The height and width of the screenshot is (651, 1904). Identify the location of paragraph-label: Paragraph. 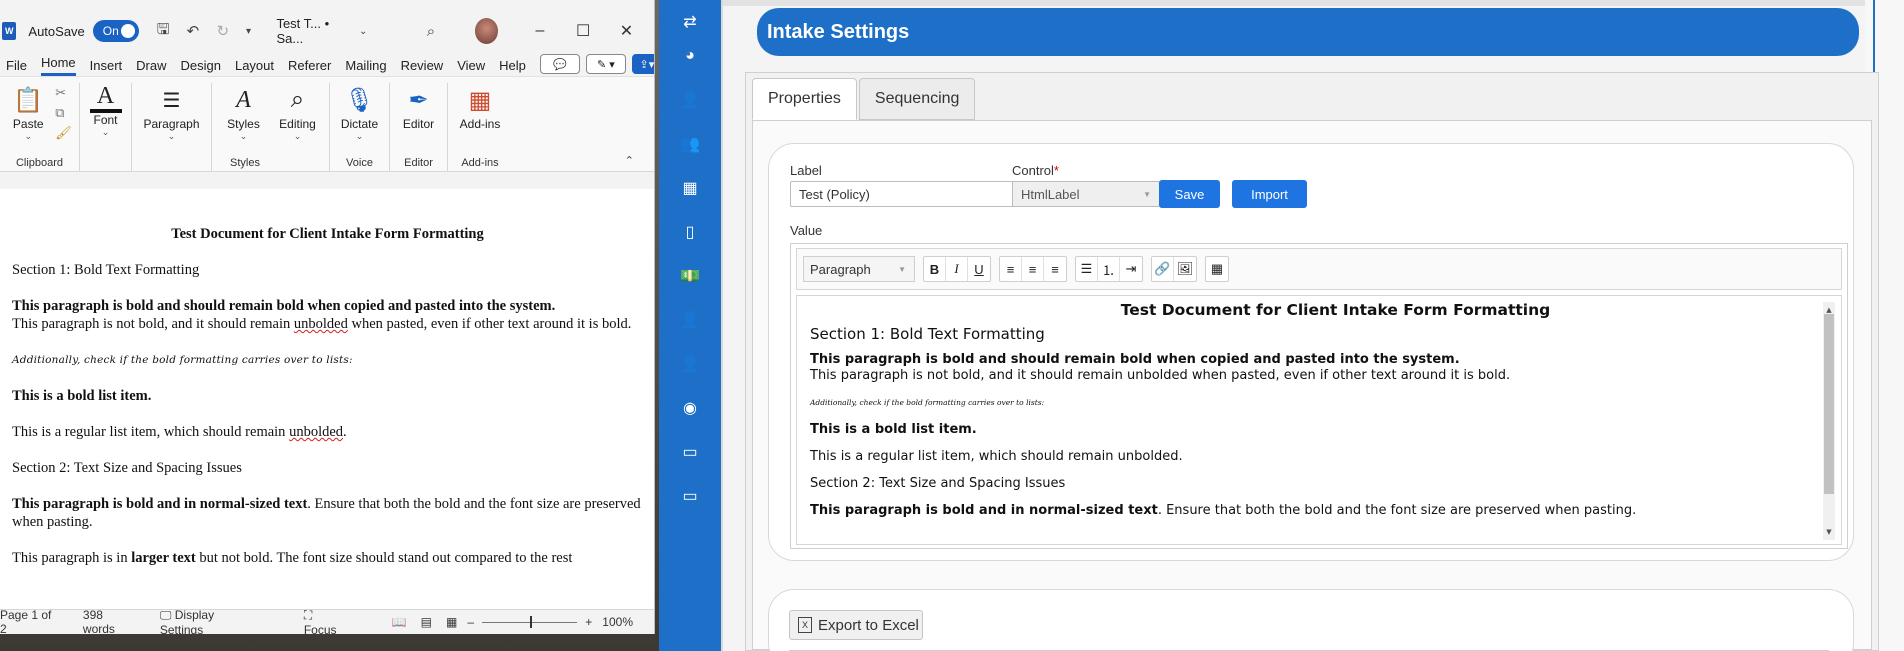
(171, 124).